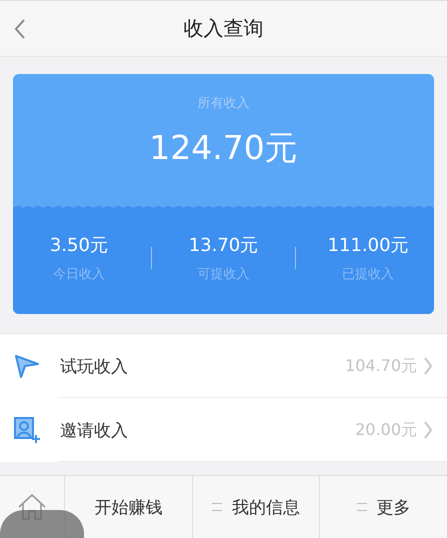 This screenshot has width=447, height=538. I want to click on stat-value: 3.50元, so click(79, 245).